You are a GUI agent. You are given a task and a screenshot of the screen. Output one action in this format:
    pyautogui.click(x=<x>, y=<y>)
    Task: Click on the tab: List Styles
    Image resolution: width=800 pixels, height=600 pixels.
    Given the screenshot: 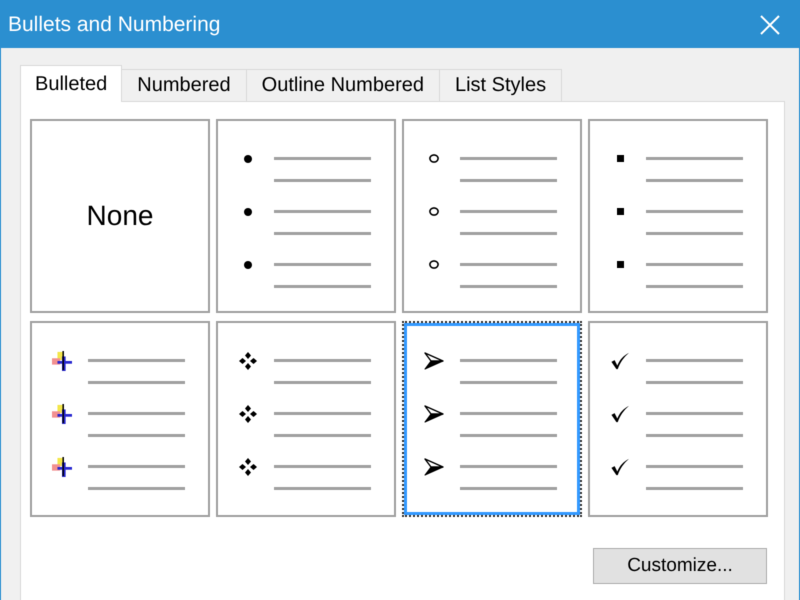 What is the action you would take?
    pyautogui.click(x=500, y=85)
    